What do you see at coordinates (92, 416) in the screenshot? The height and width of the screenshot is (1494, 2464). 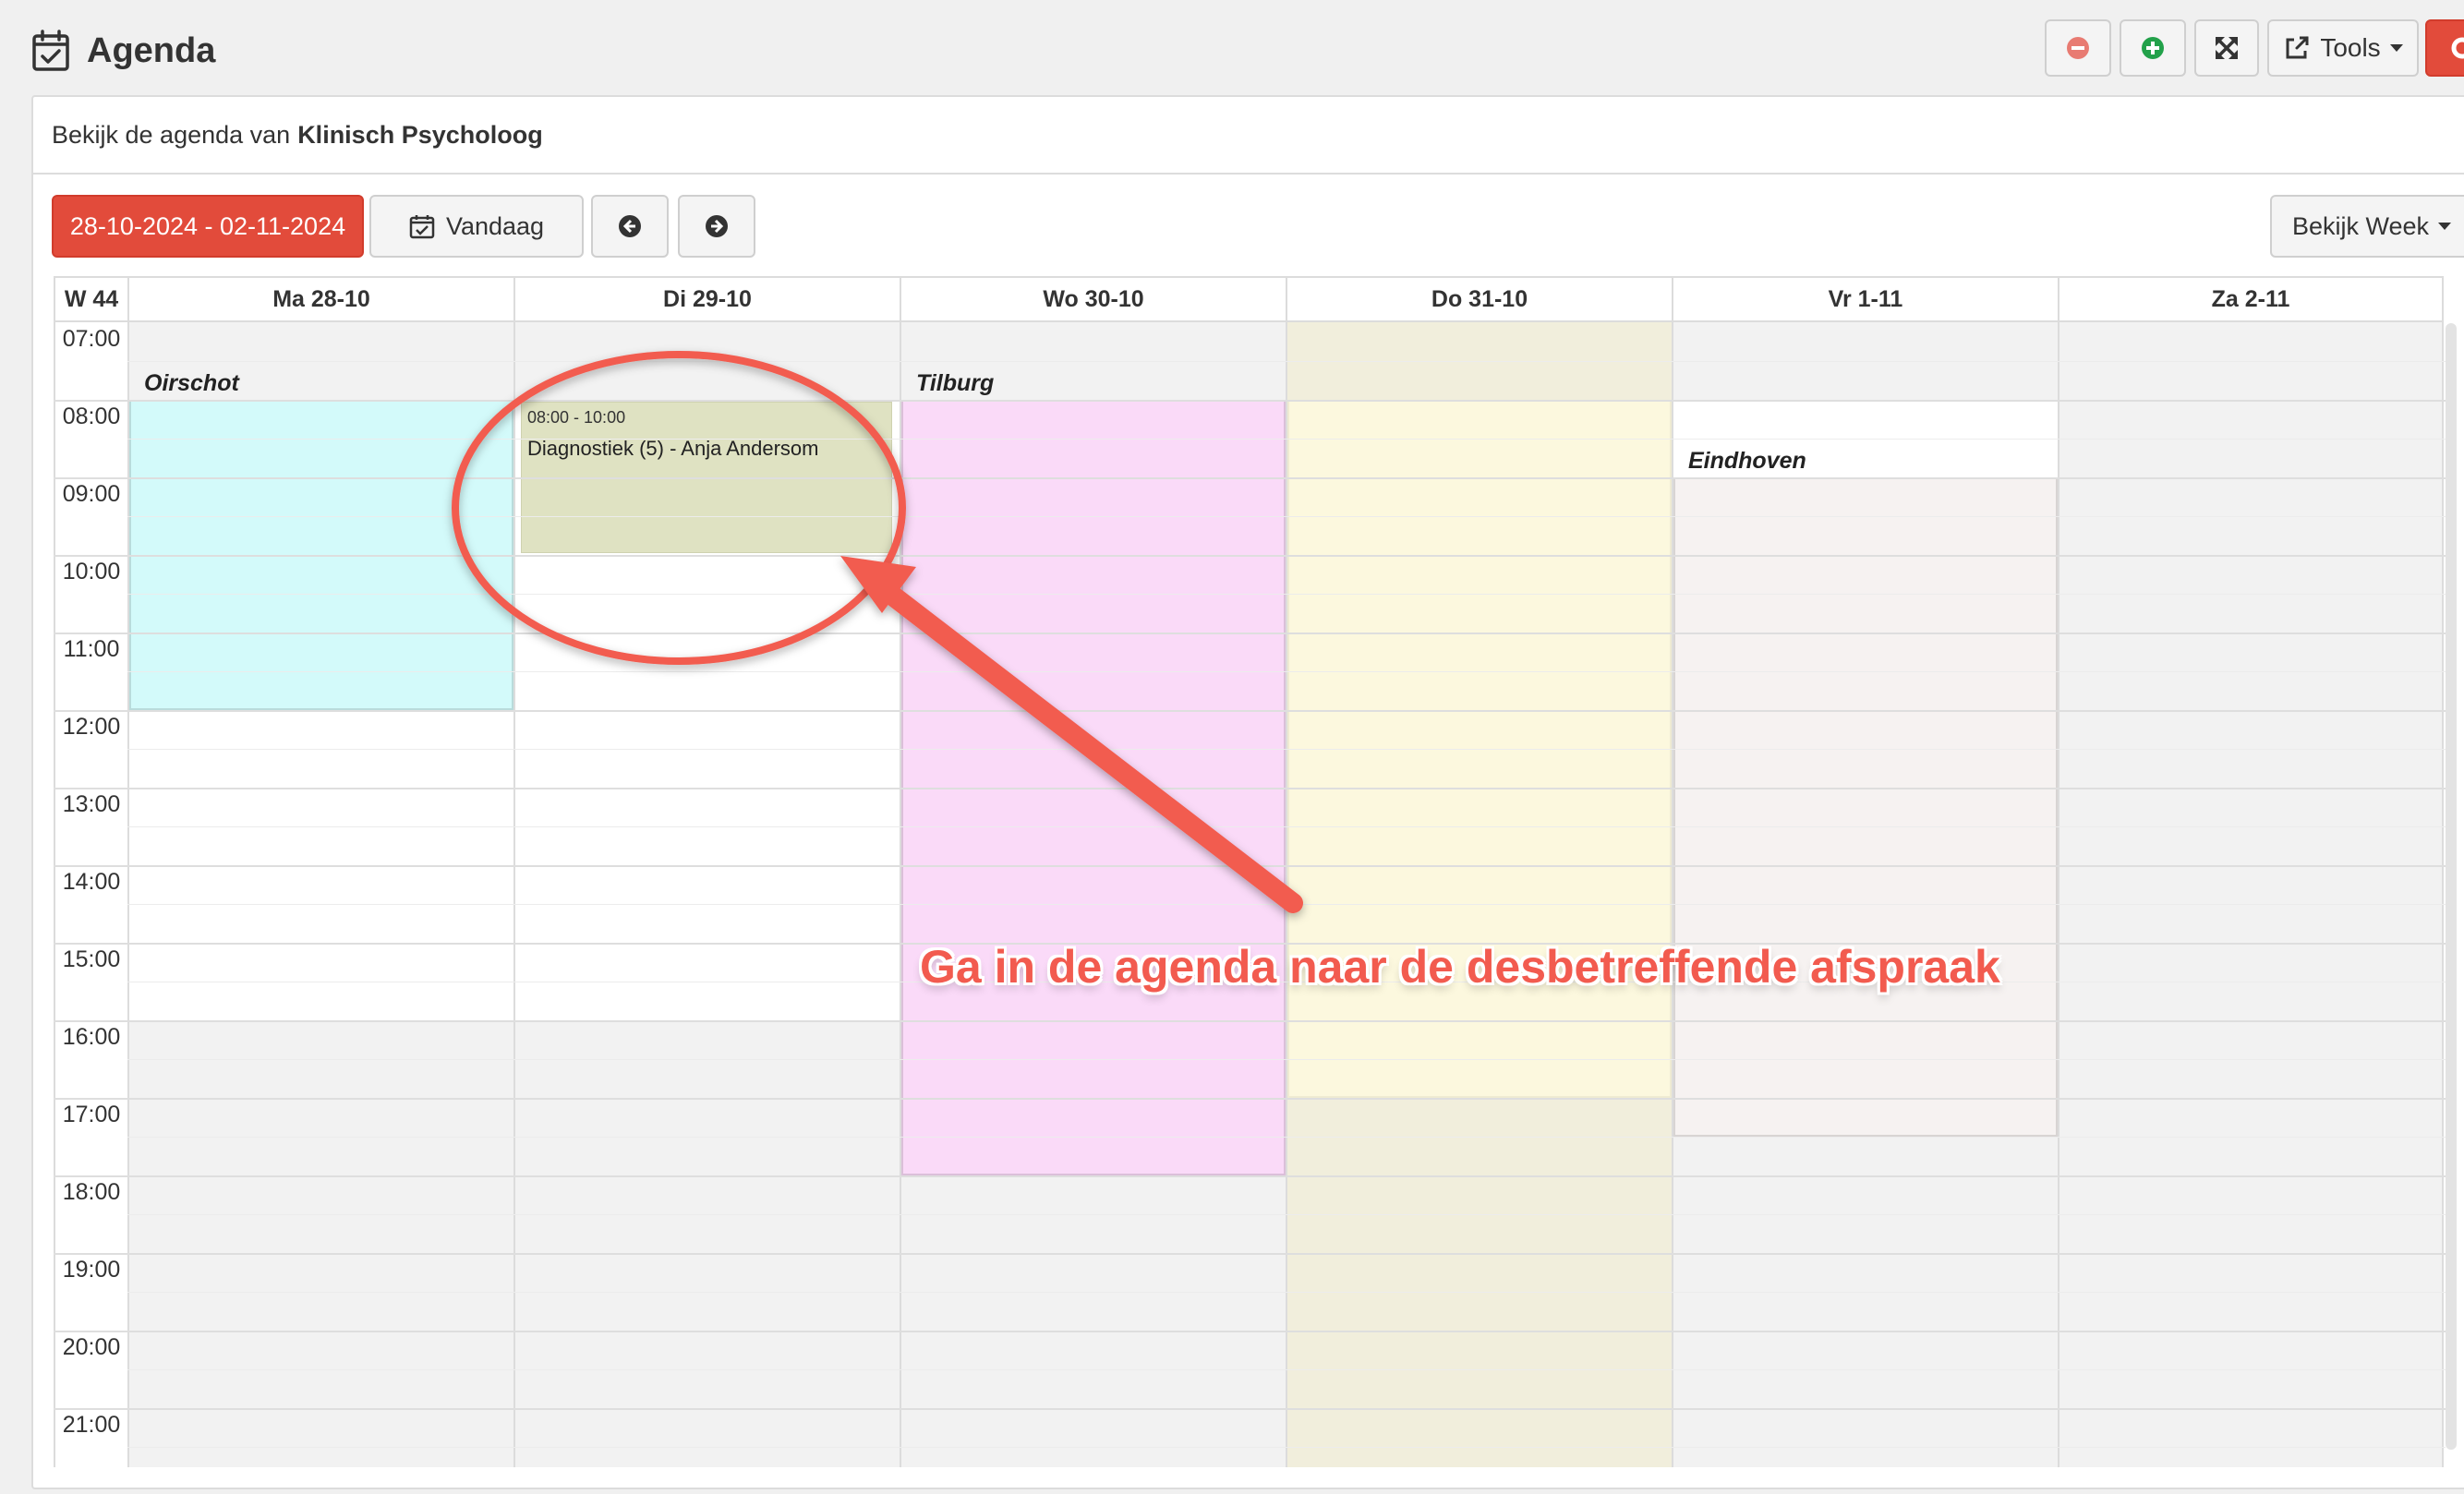 I see `time-label: 08:00` at bounding box center [92, 416].